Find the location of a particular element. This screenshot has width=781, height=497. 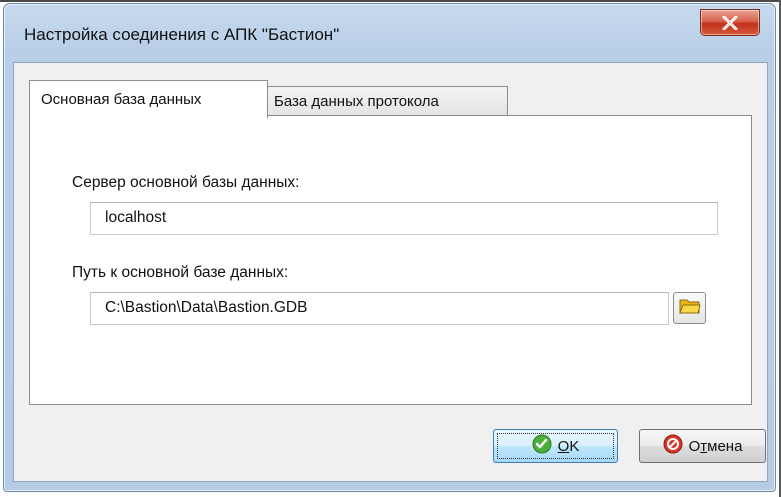

cancel-label-rest: мена is located at coordinates (725, 446).